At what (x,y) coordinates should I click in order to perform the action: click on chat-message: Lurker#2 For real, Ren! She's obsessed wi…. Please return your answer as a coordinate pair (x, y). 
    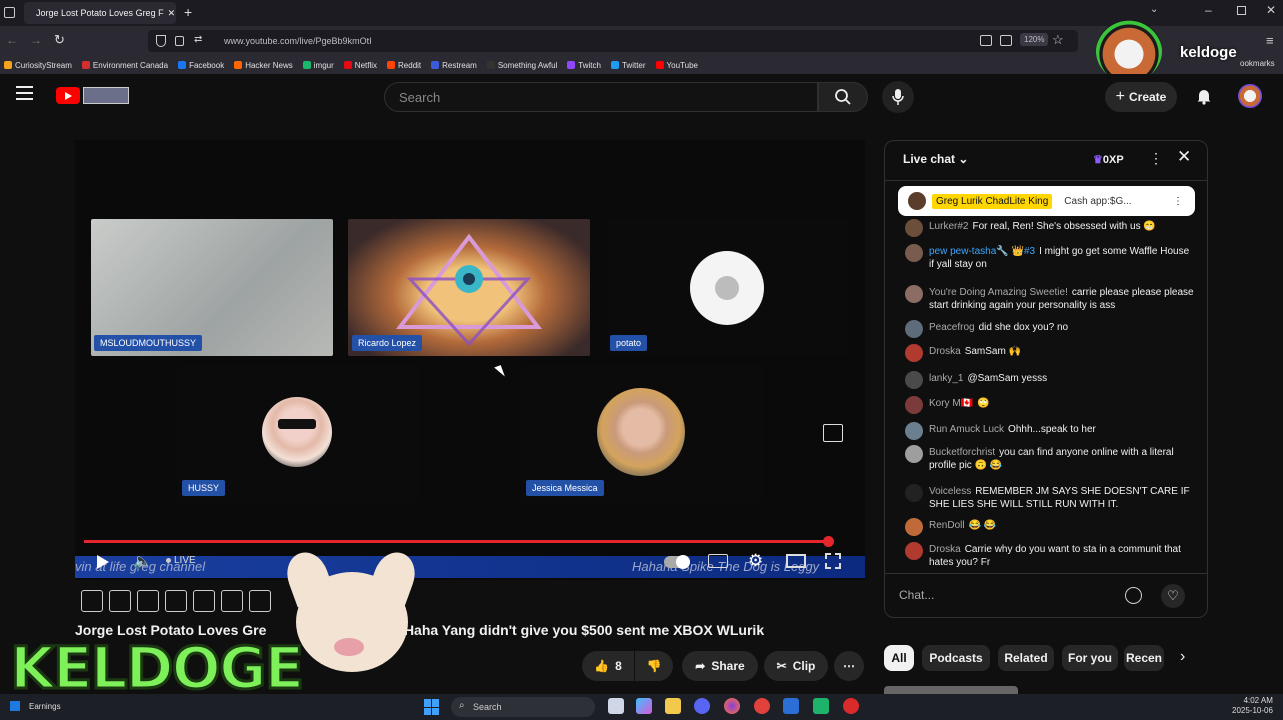
    Looking at the image, I should click on (1050, 228).